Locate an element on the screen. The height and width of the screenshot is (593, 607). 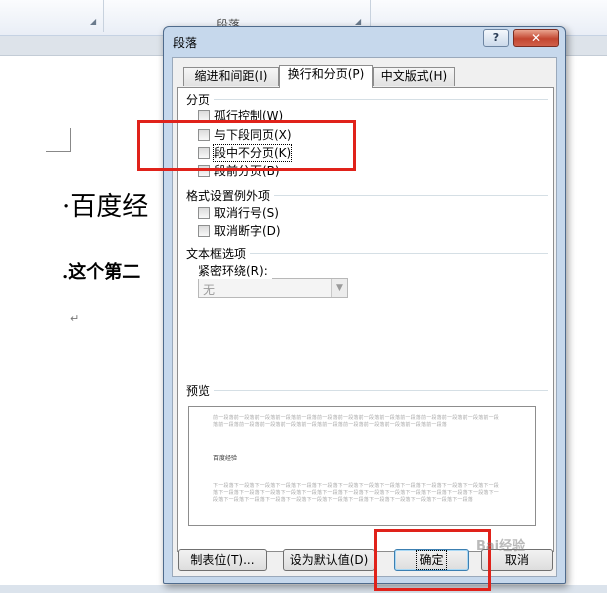
dialog-launcher-icon: ◢ is located at coordinates (93, 21).